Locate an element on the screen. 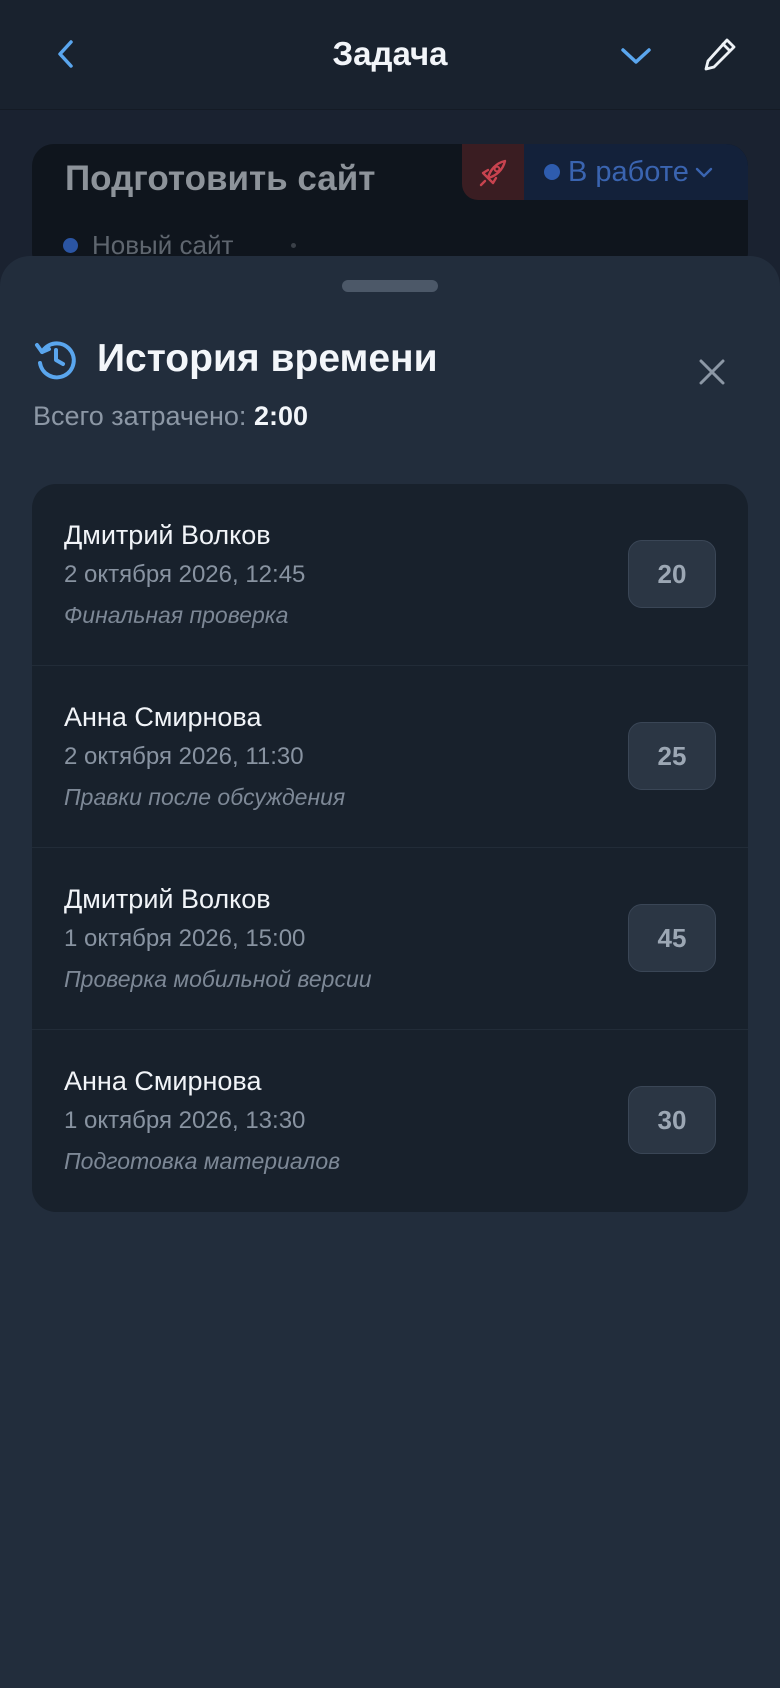 The height and width of the screenshot is (1688, 780). history-icon is located at coordinates (55, 360).